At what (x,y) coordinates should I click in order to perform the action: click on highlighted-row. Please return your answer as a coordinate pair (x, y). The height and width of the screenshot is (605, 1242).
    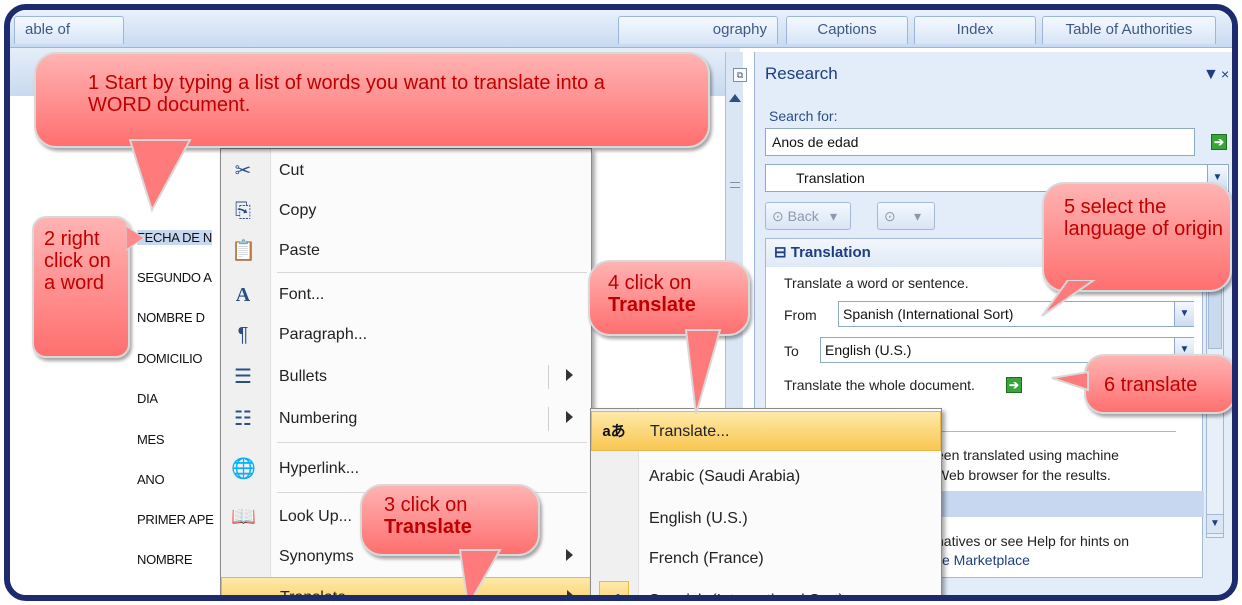
    Looking at the image, I should click on (1070, 504).